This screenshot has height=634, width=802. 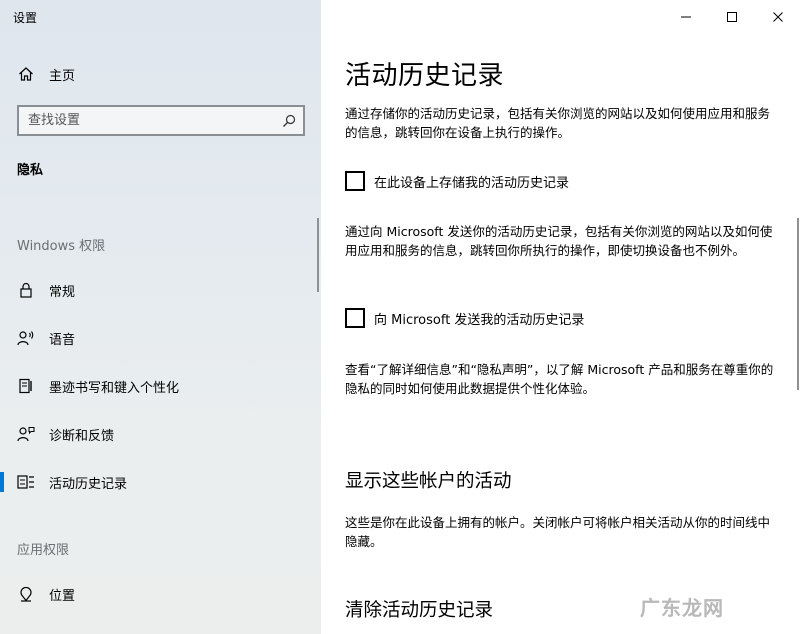 I want to click on sidebar-item-label: 活动历史记录, so click(x=88, y=484).